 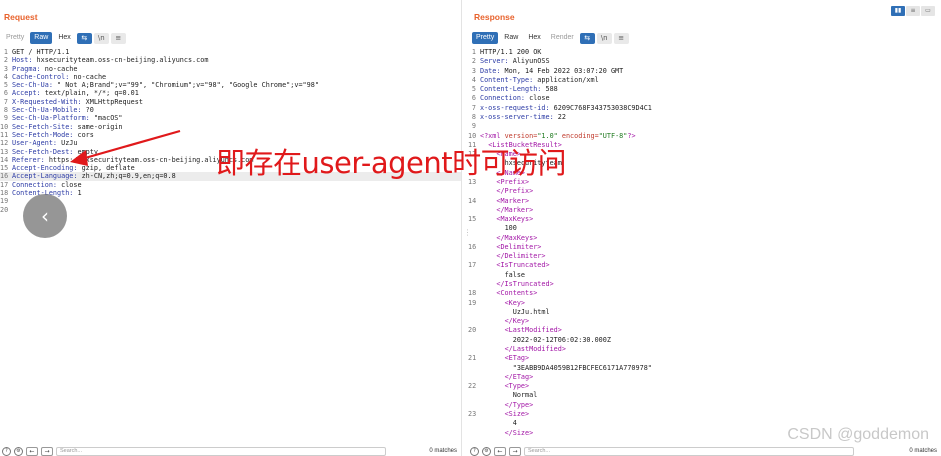 I want to click on xml-line: 15 <MaxKeys>, so click(x=704, y=219).